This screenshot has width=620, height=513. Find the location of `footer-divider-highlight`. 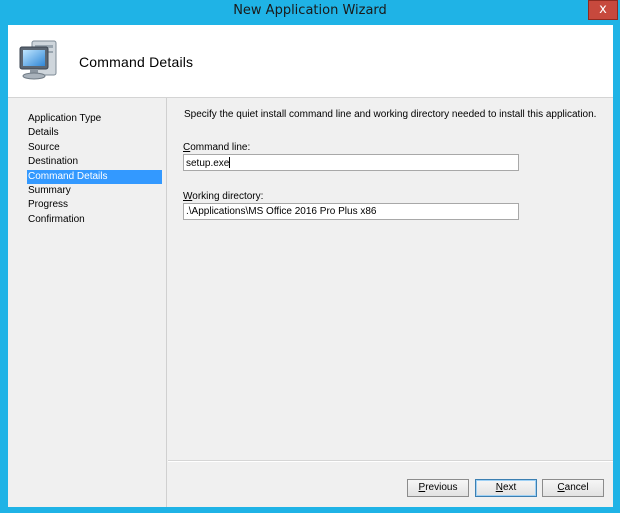

footer-divider-highlight is located at coordinates (390, 461).